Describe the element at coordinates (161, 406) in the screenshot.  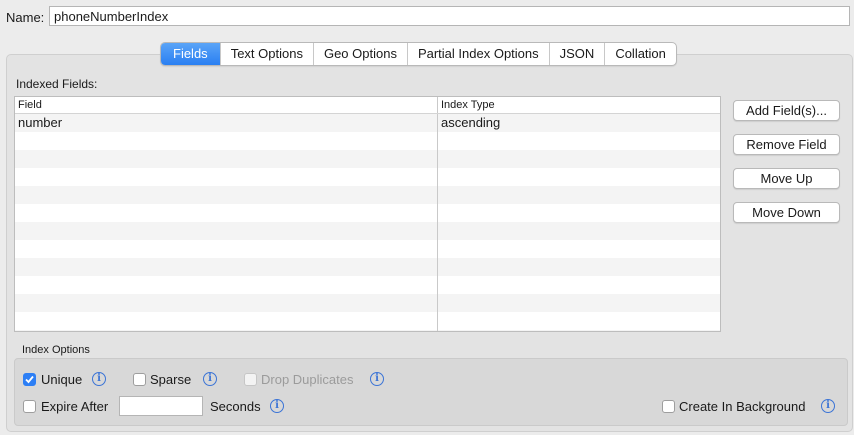
I see `expire-after-input` at that location.